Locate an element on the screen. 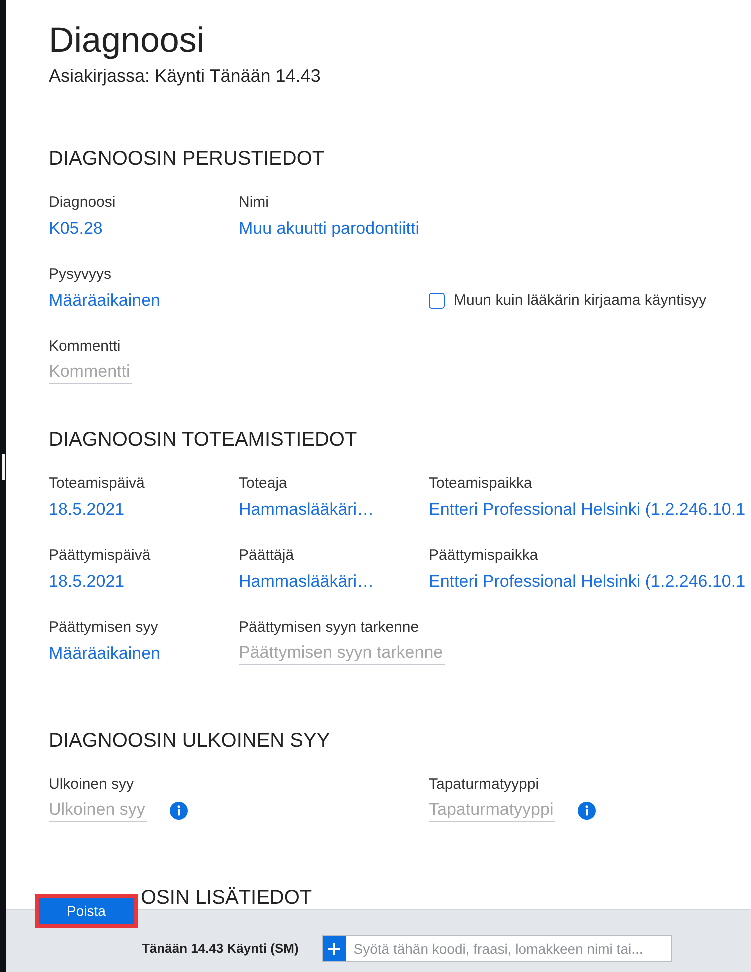 The image size is (751, 972). add-button is located at coordinates (334, 948).